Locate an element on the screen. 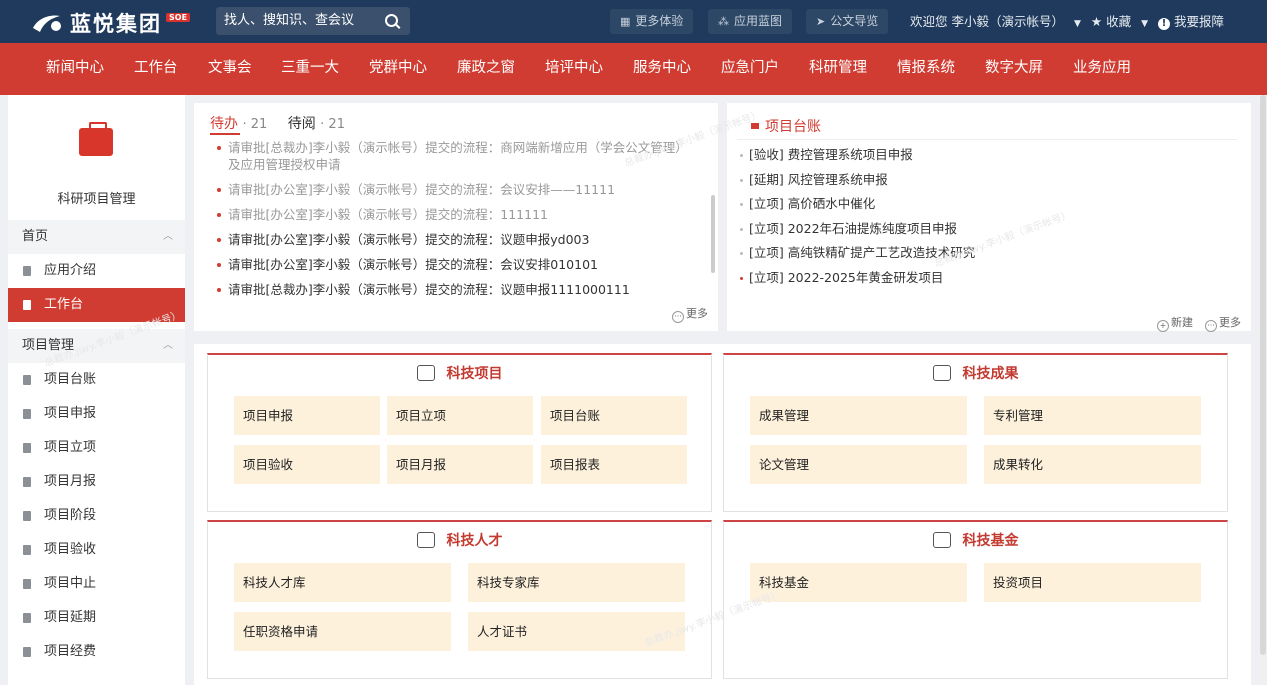 The width and height of the screenshot is (1267, 685). sidebar-item: 应用介绍 is located at coordinates (96, 271).